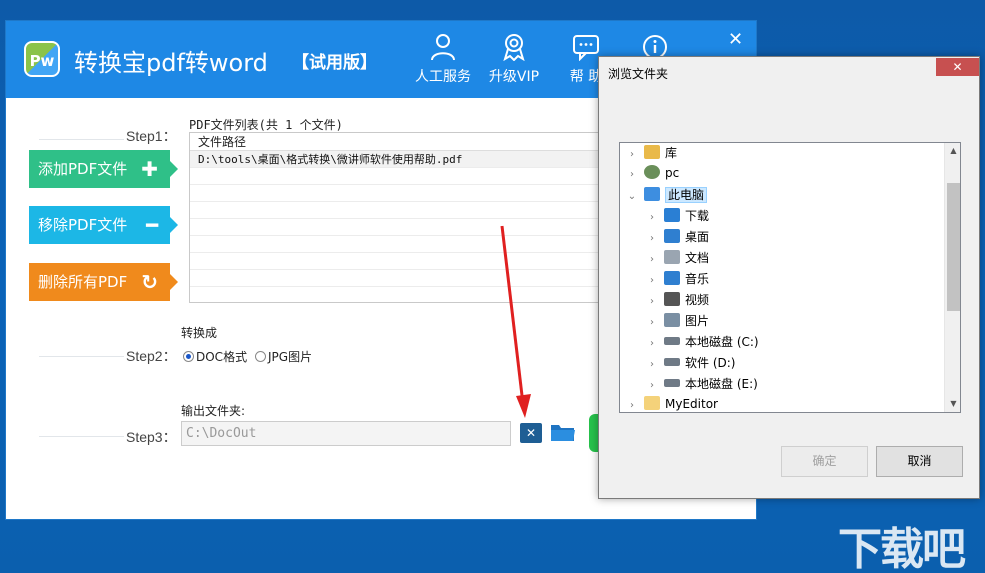  I want to click on tree-item-desktop: › 桌面, so click(677, 238).